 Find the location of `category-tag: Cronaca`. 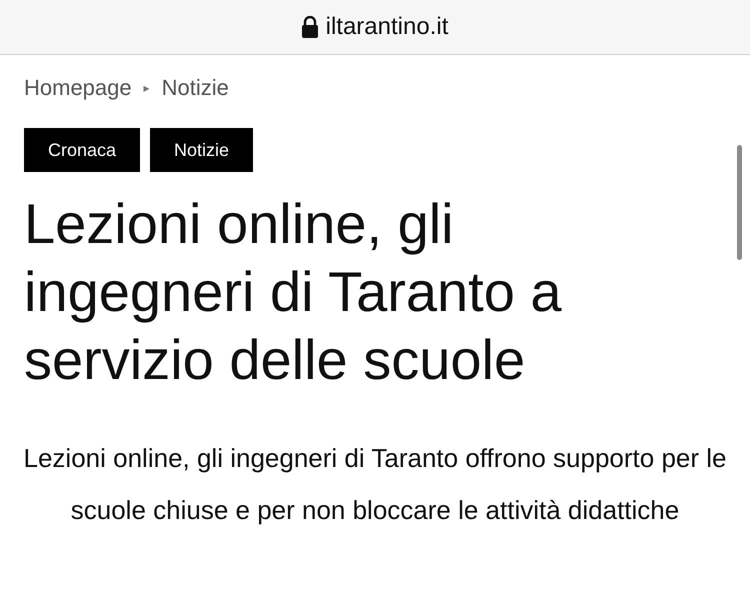

category-tag: Cronaca is located at coordinates (82, 150).